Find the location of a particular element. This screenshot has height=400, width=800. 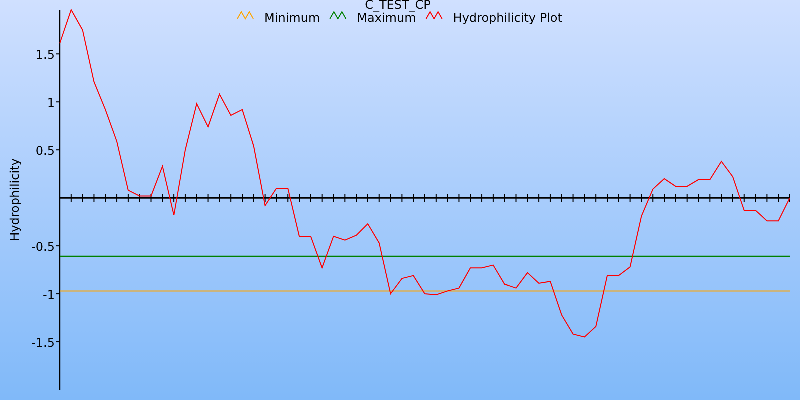

y-tick-label: 1 is located at coordinates (51, 103).